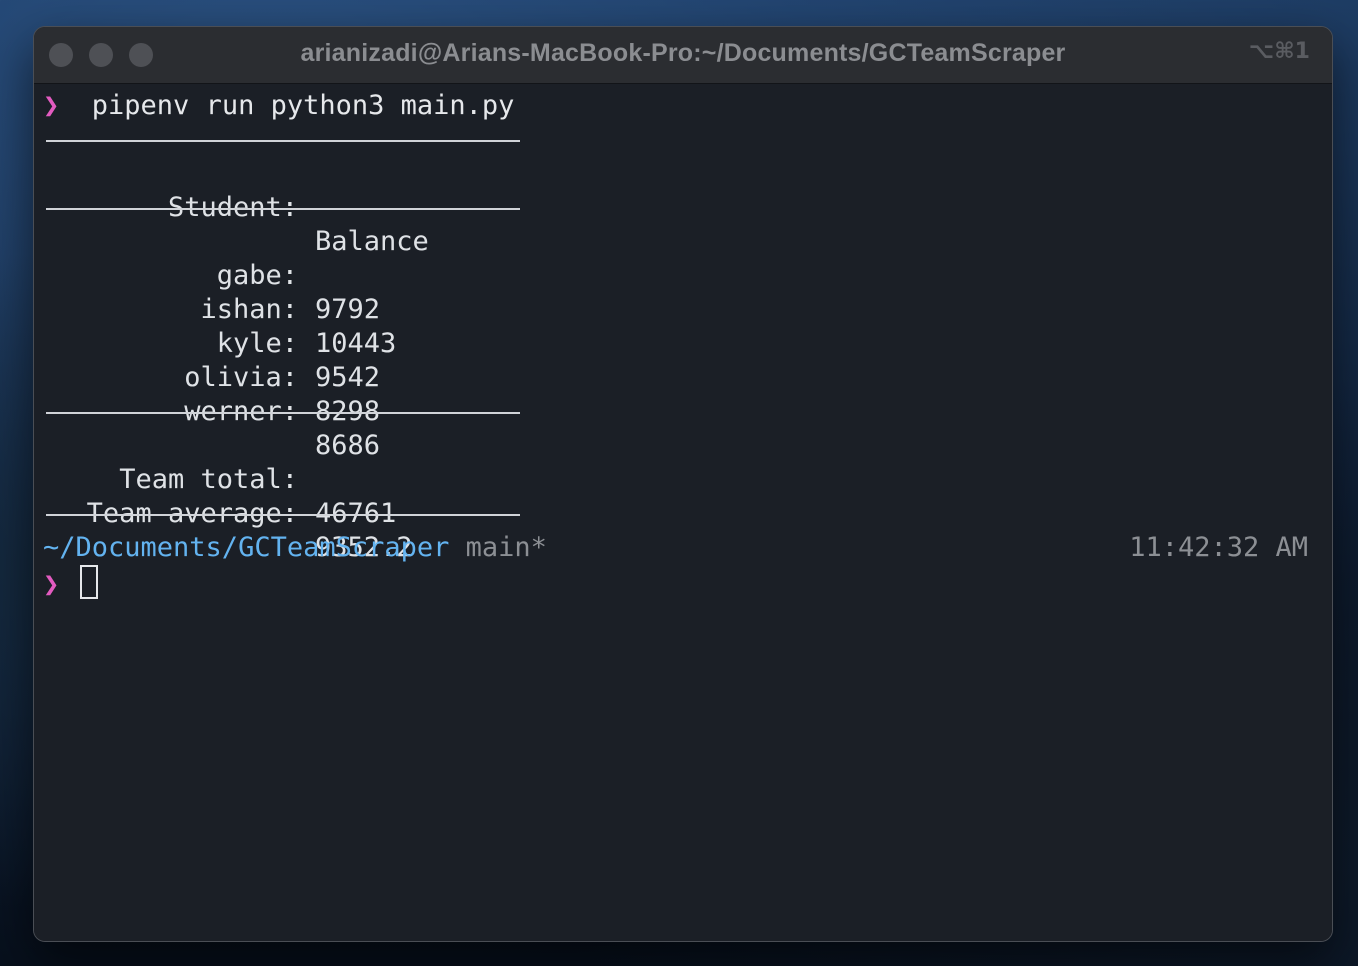 The width and height of the screenshot is (1358, 966). I want to click on prompt-status-line: ~/Documents/GCTeamScraper main*, so click(295, 548).